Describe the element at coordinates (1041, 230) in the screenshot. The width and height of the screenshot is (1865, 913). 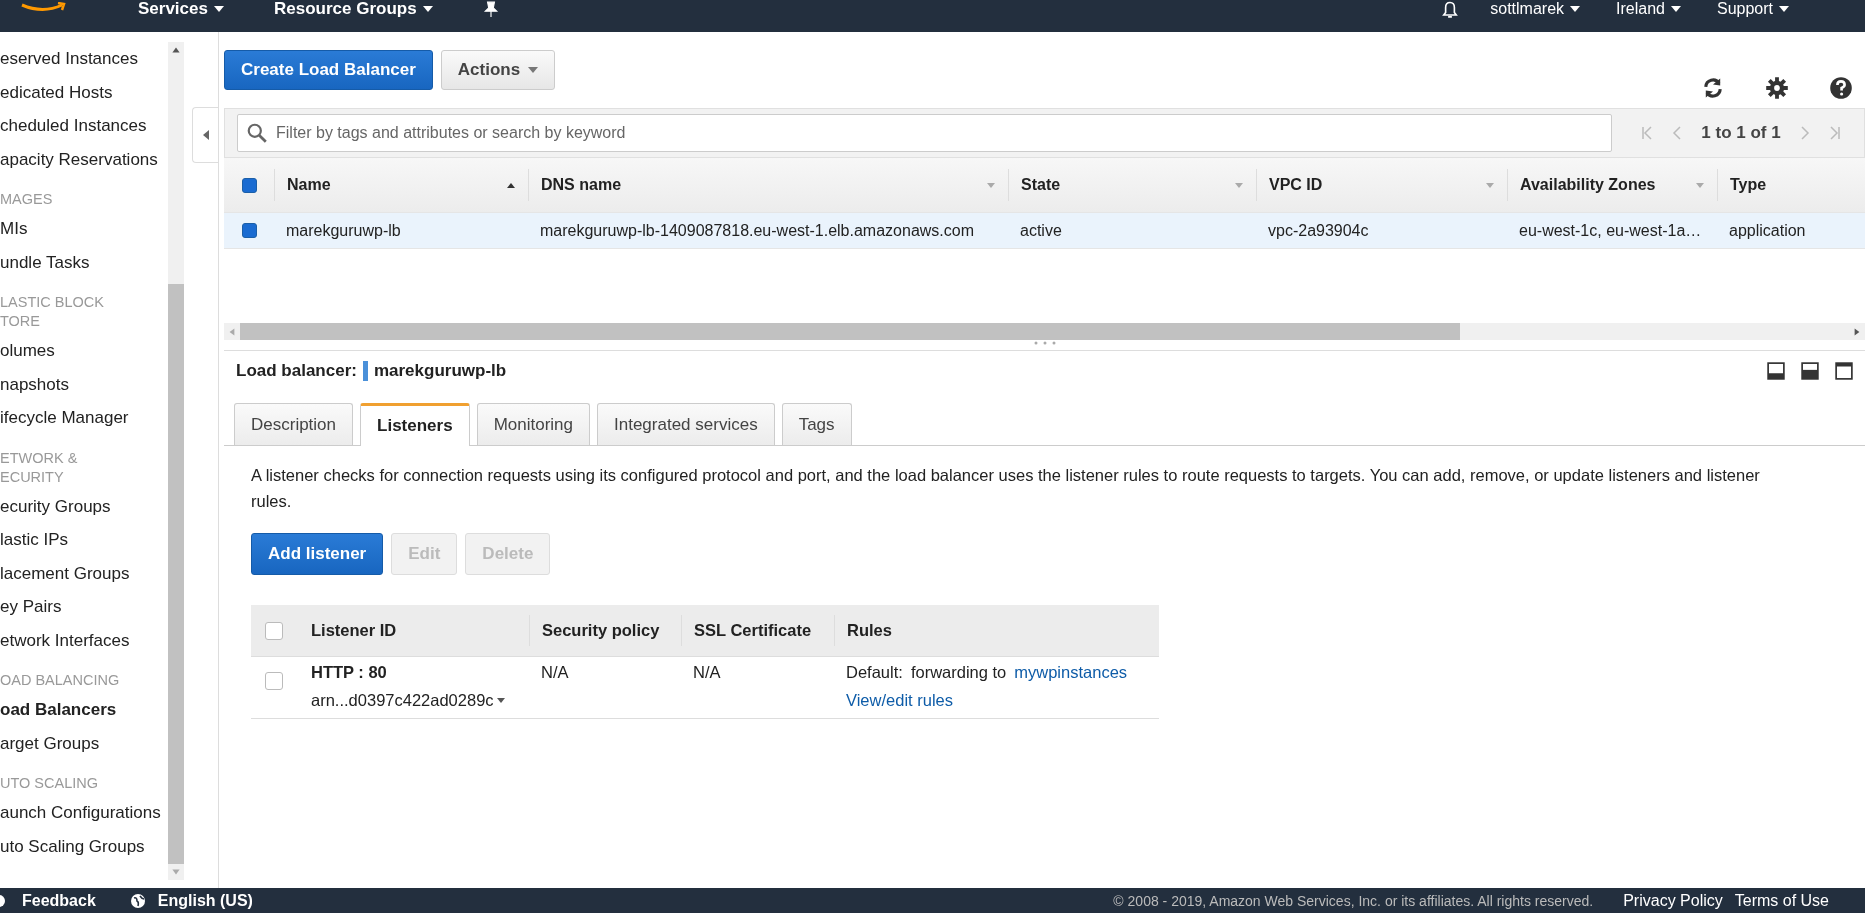
I see `table-cell: active` at that location.